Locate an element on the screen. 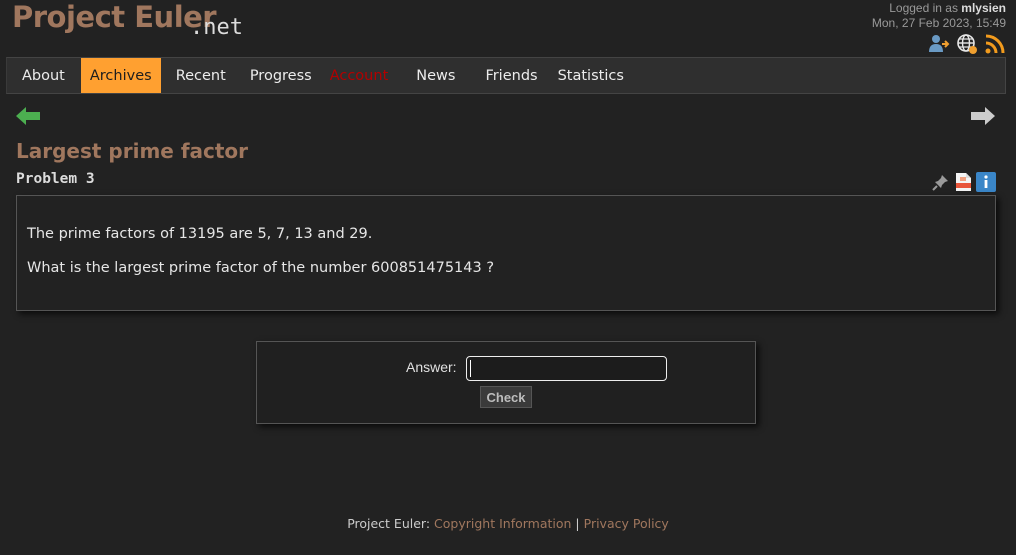 The width and height of the screenshot is (1016, 555). copyright-link: Copyright Information is located at coordinates (502, 523).